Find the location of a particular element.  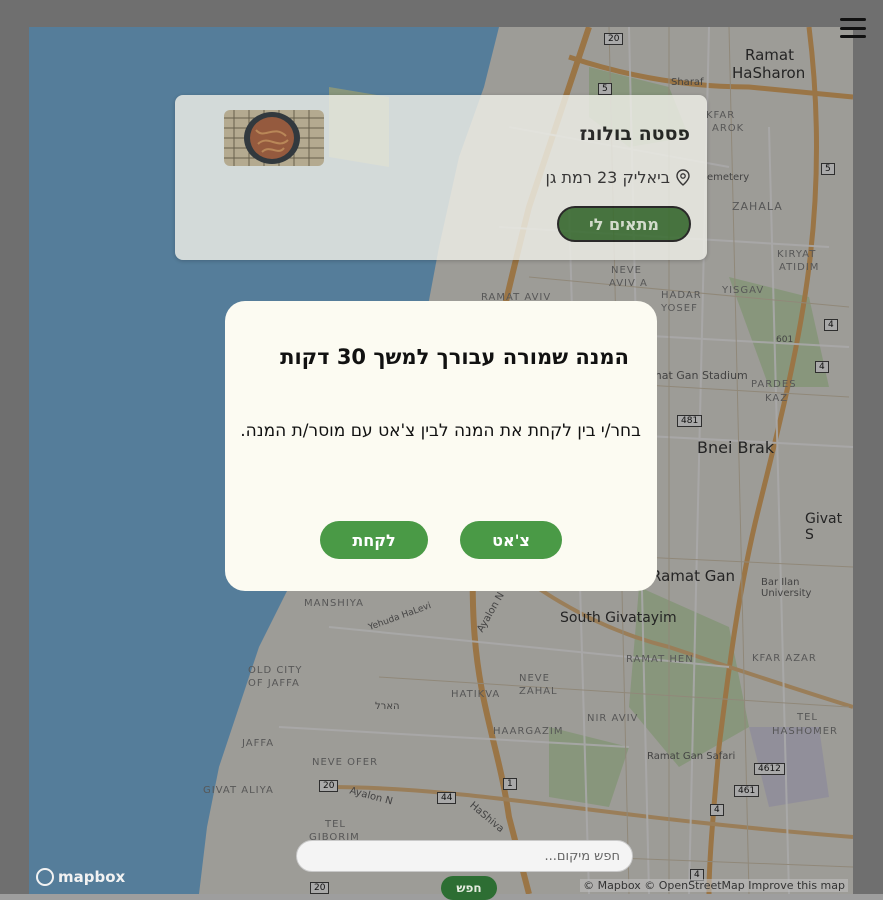

mapbox-logo: mapbox is located at coordinates (80, 877).